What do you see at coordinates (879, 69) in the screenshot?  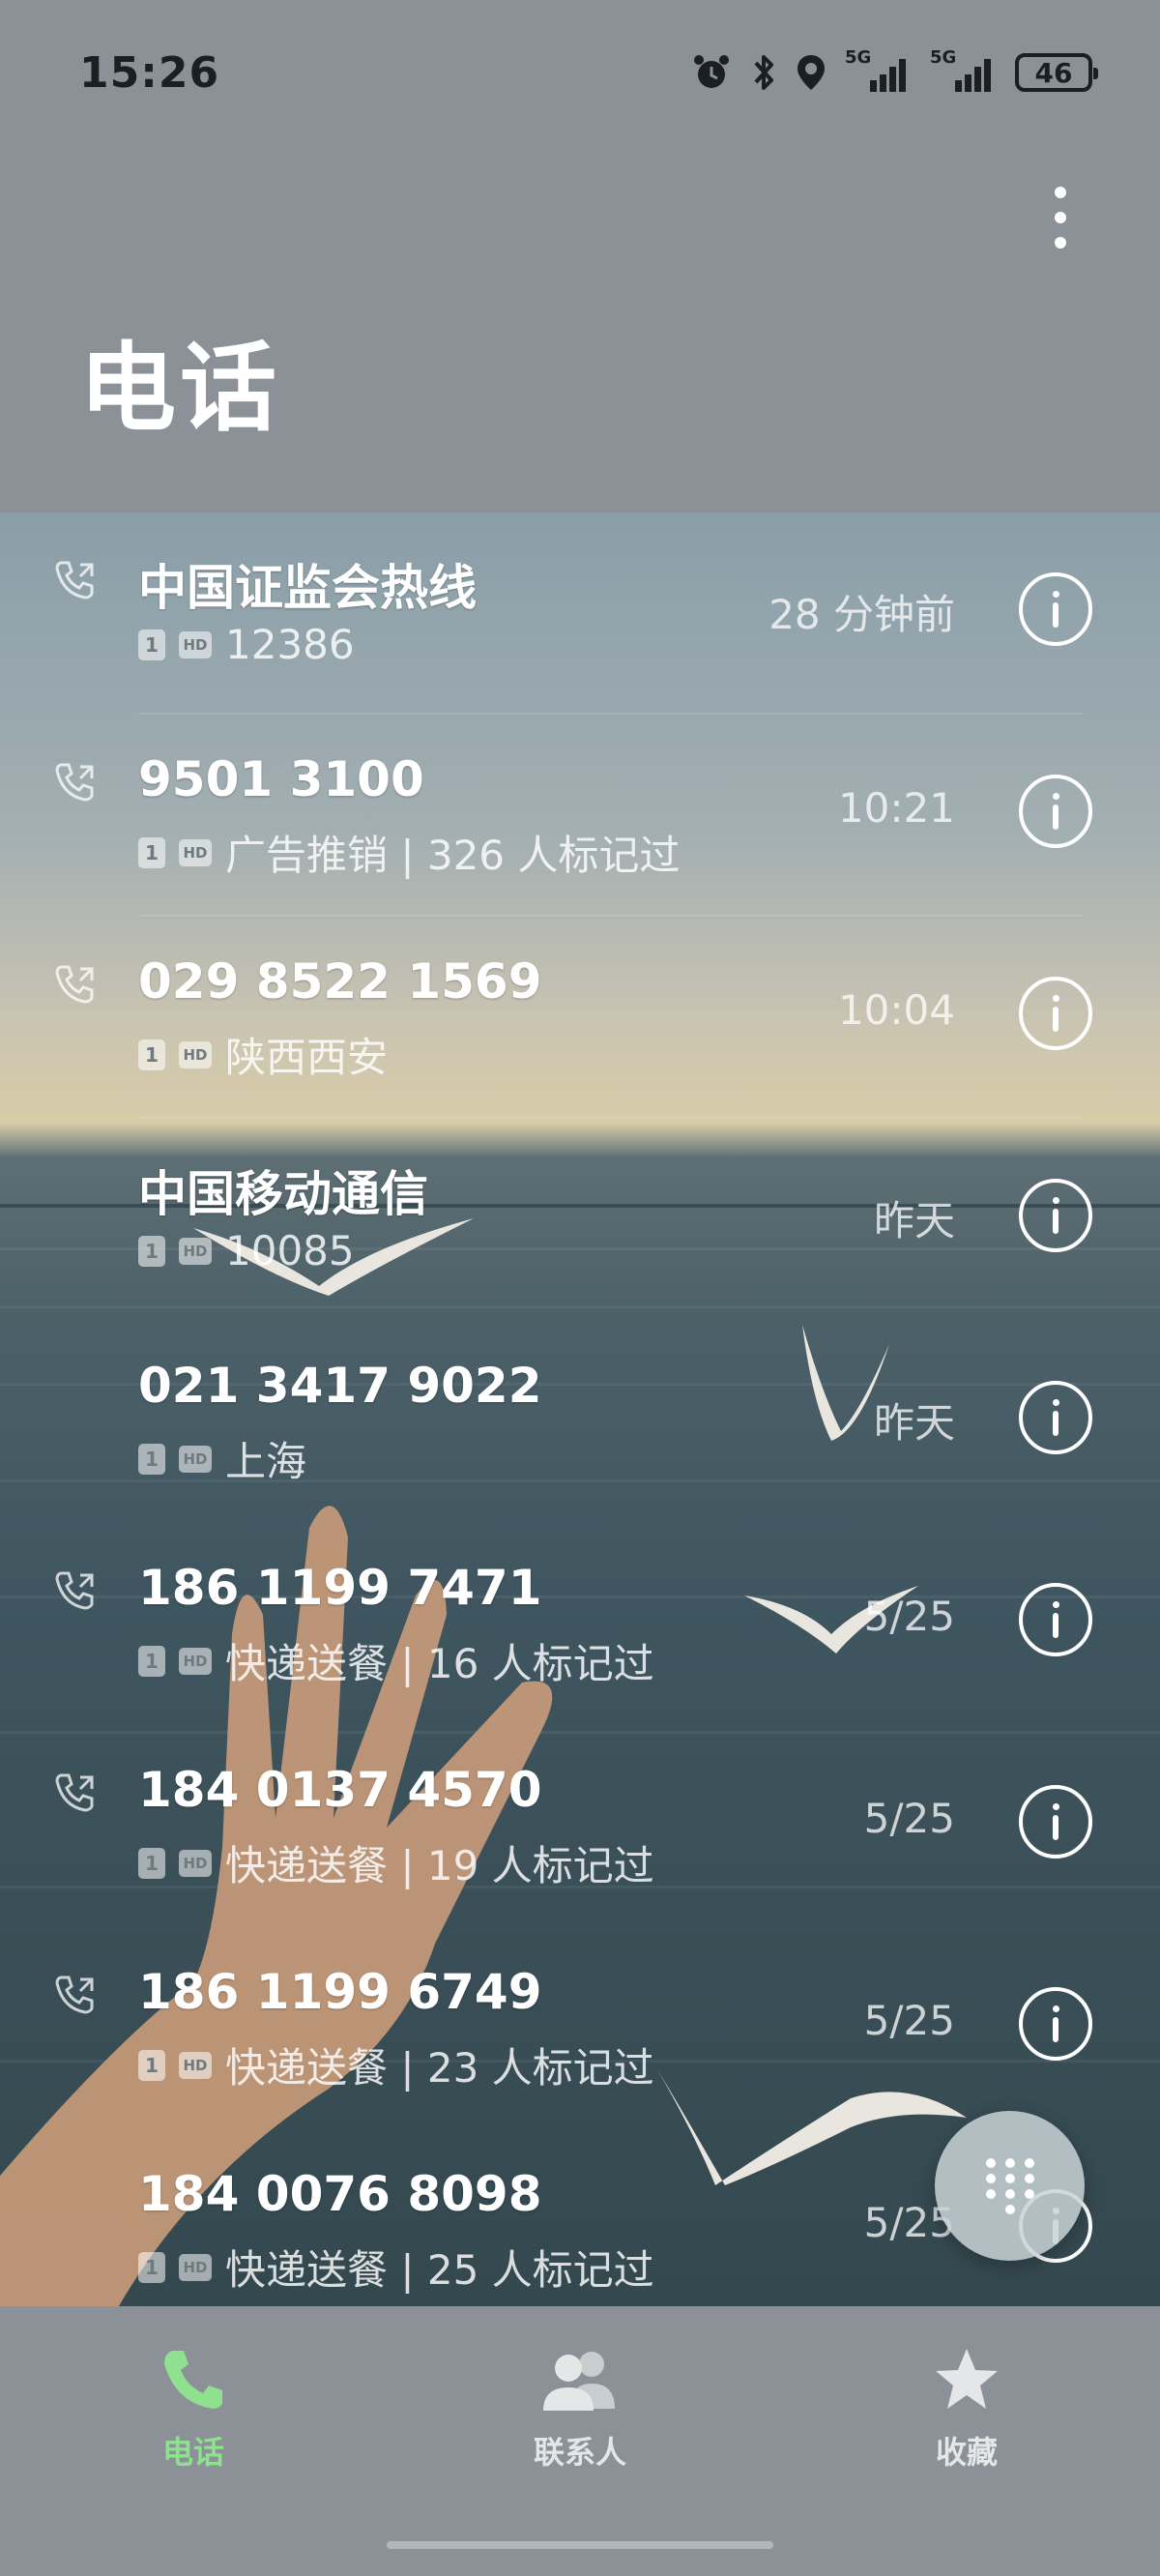 I see `signal-1-icon: 5G` at bounding box center [879, 69].